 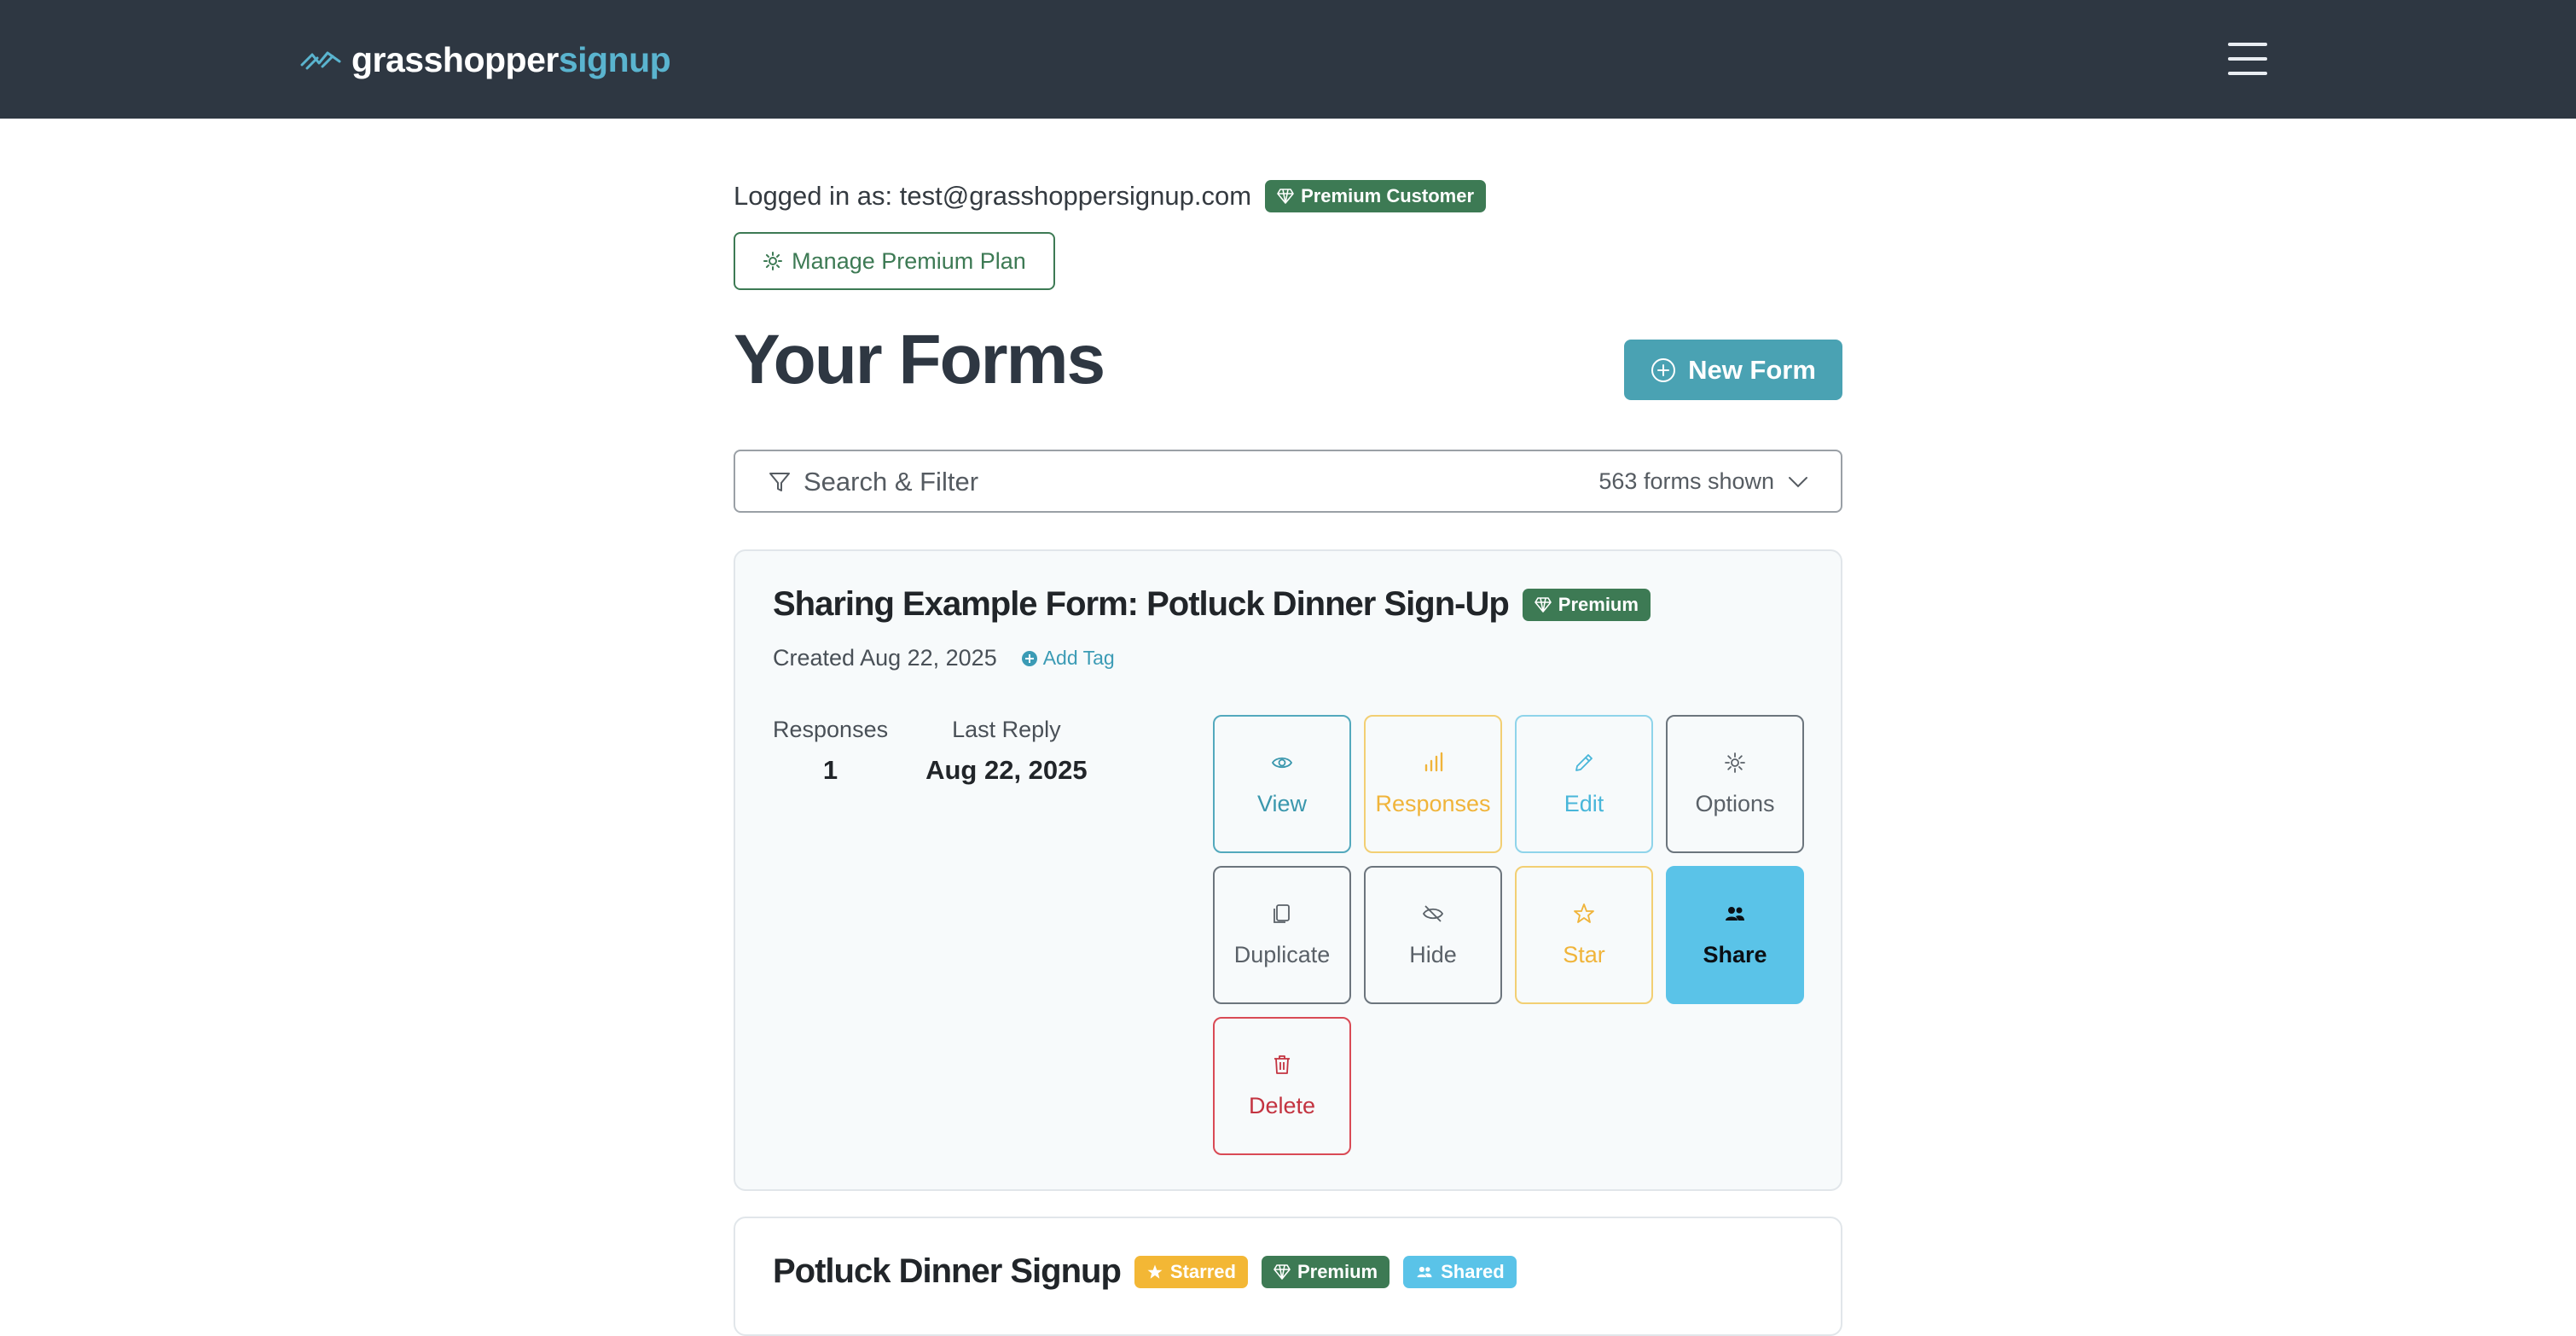 I want to click on form-meta: Created Aug 22, 2025 Add Tag, so click(x=944, y=658).